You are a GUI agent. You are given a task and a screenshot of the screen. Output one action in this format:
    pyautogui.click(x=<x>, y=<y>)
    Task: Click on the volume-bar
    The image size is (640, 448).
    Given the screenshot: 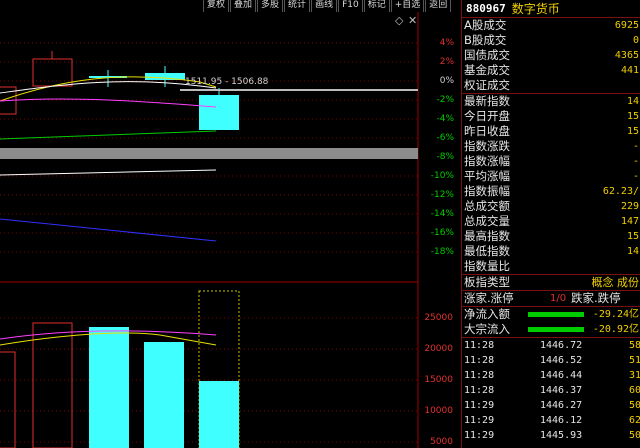 What is the action you would take?
    pyautogui.click(x=52, y=385)
    